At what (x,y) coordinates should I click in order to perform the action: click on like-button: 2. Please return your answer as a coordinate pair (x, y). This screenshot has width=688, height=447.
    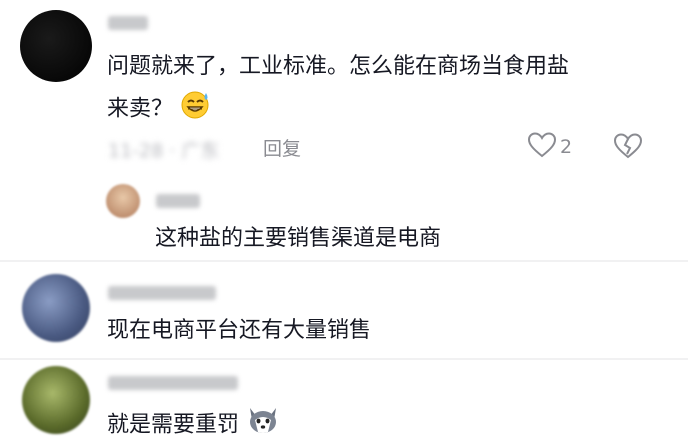
    Looking at the image, I should click on (550, 147).